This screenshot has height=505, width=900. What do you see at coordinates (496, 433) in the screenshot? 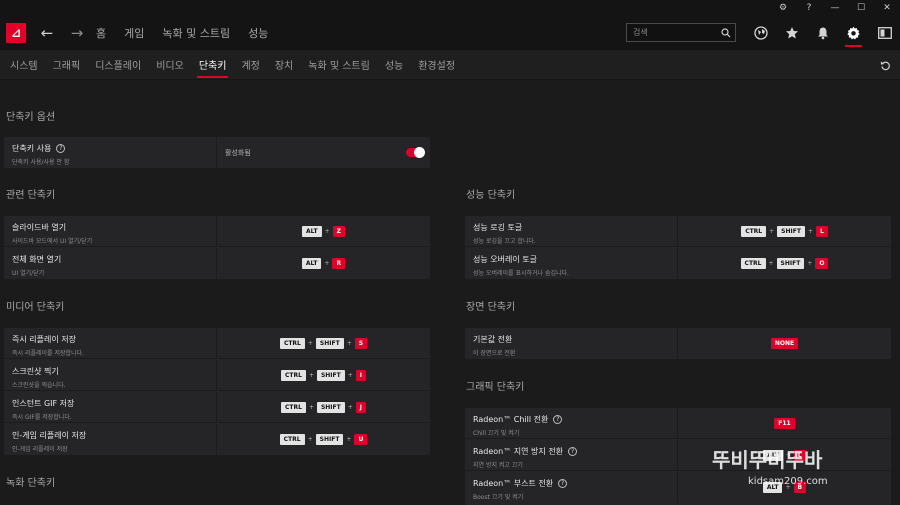
I see `hotkey-desc: Chill 끄기 및 켜기` at bounding box center [496, 433].